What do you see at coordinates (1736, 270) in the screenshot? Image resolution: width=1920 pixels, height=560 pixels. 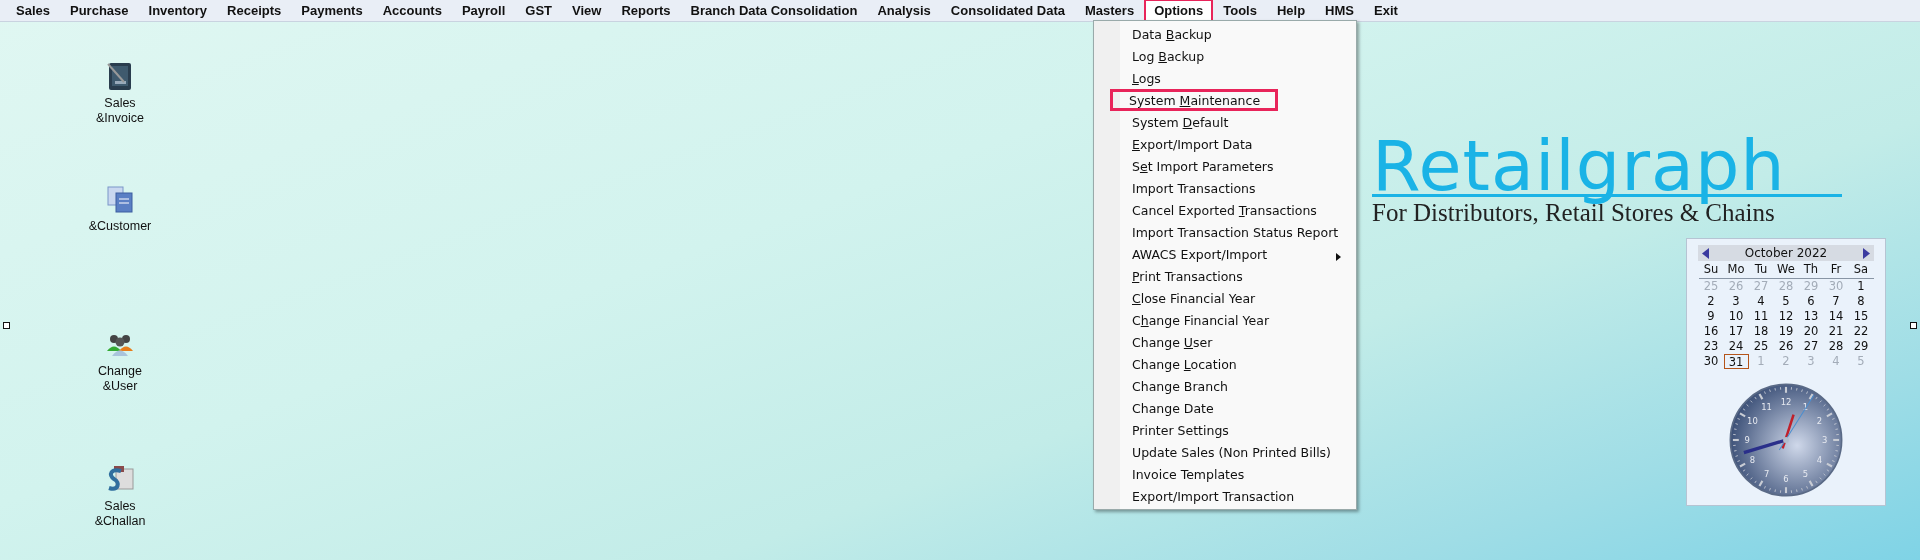 I see `weekday-label: Mo` at bounding box center [1736, 270].